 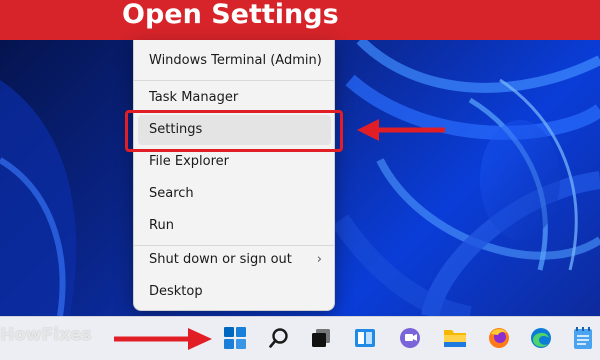 What do you see at coordinates (410, 338) in the screenshot?
I see `teams-chat-icon` at bounding box center [410, 338].